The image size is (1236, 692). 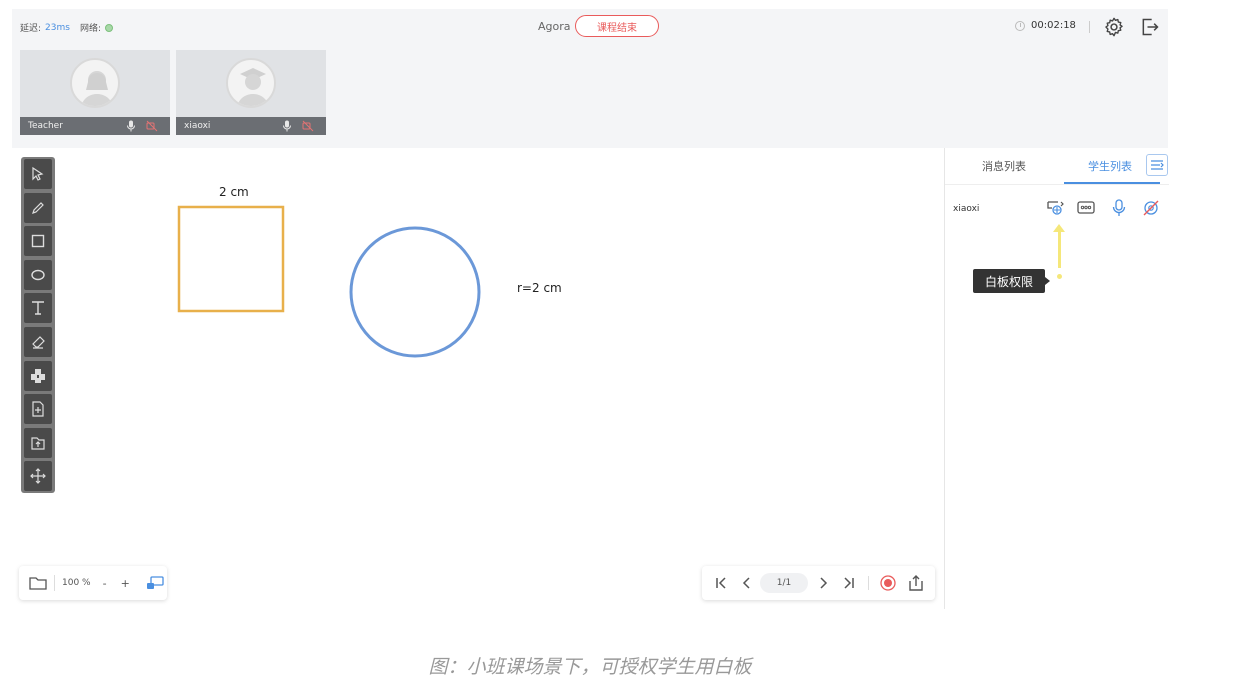 I want to click on clock-icon, so click(x=1020, y=25).